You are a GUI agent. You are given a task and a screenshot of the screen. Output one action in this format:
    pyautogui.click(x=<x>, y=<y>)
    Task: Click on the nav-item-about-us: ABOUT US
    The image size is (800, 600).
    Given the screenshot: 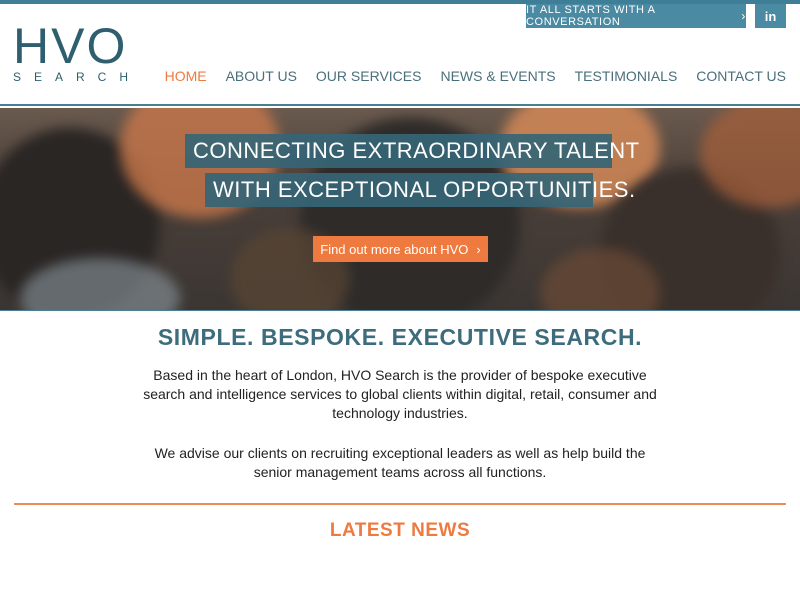 What is the action you would take?
    pyautogui.click(x=261, y=76)
    